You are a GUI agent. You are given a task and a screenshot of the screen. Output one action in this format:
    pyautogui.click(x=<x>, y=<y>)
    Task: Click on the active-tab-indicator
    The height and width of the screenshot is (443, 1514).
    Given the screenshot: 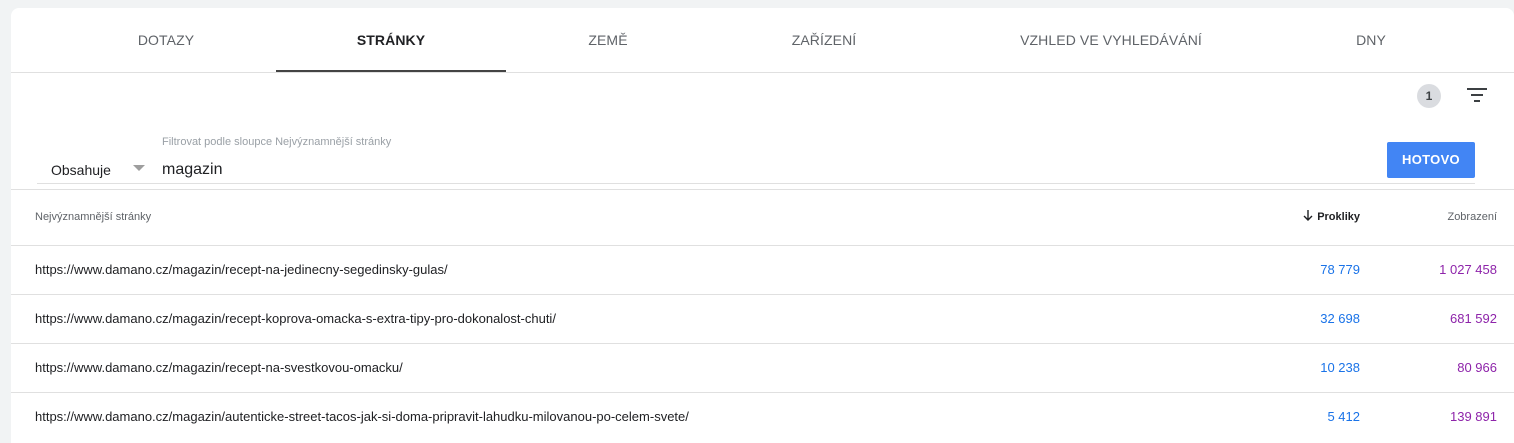 What is the action you would take?
    pyautogui.click(x=391, y=71)
    